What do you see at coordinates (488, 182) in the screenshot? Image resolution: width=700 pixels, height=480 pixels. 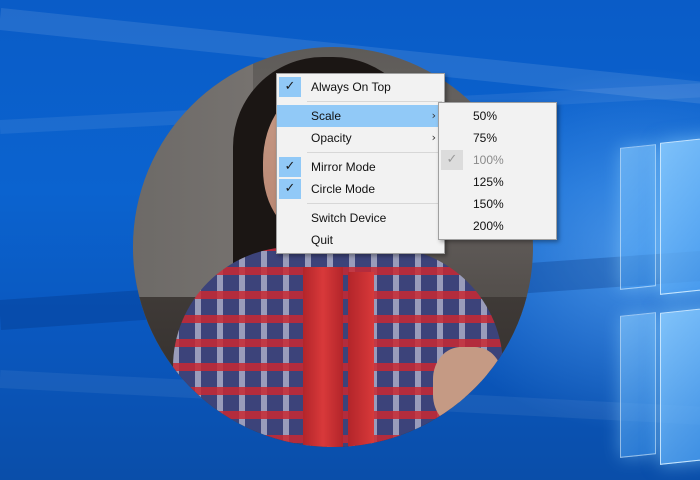 I see `menu-item-label: 125%` at bounding box center [488, 182].